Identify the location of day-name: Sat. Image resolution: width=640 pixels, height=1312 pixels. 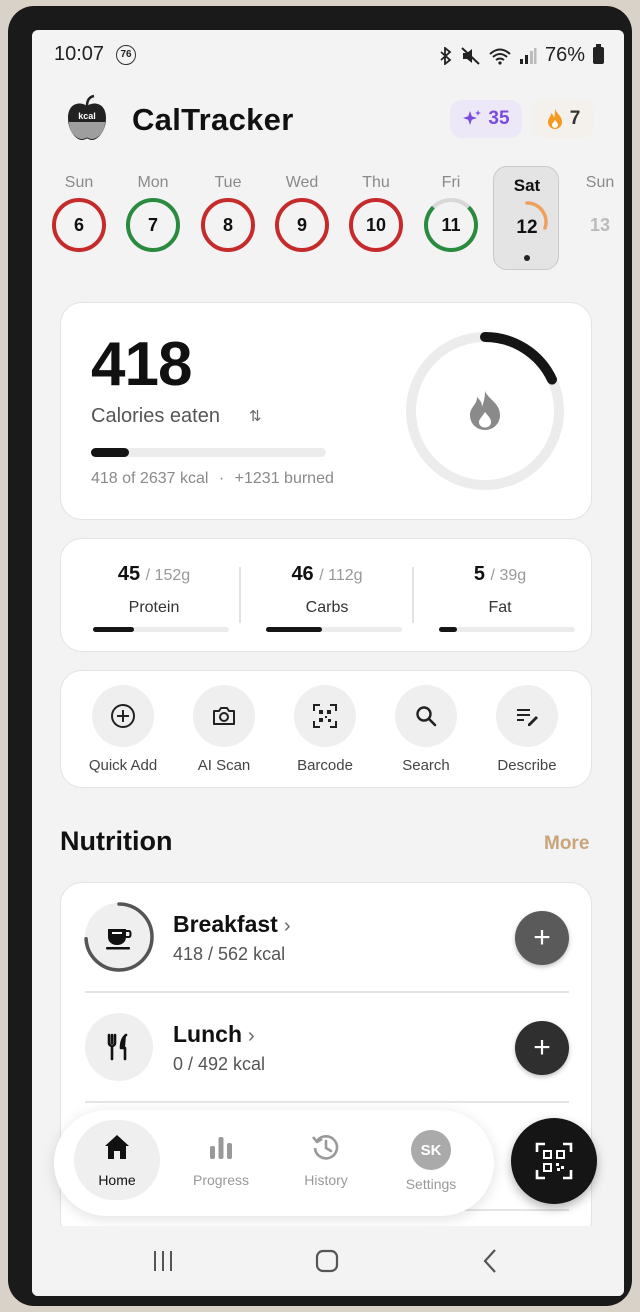
(527, 185).